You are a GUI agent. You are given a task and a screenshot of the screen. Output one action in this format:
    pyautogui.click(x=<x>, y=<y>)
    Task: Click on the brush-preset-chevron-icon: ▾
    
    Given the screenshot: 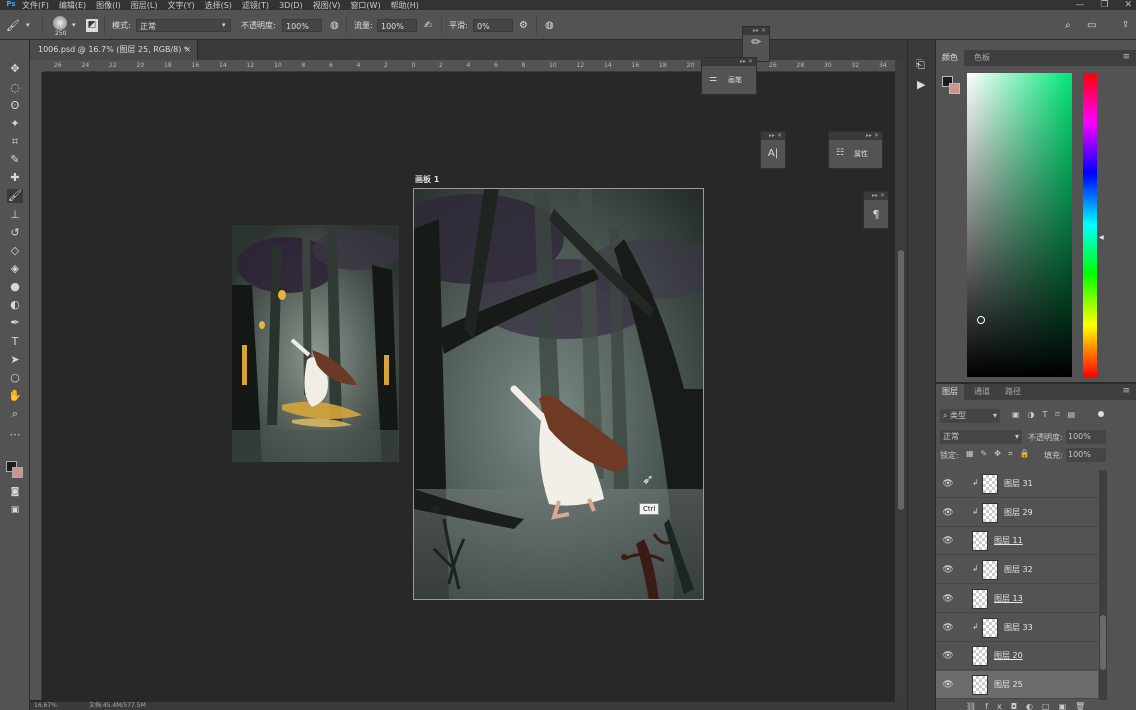 What is the action you would take?
    pyautogui.click(x=74, y=25)
    